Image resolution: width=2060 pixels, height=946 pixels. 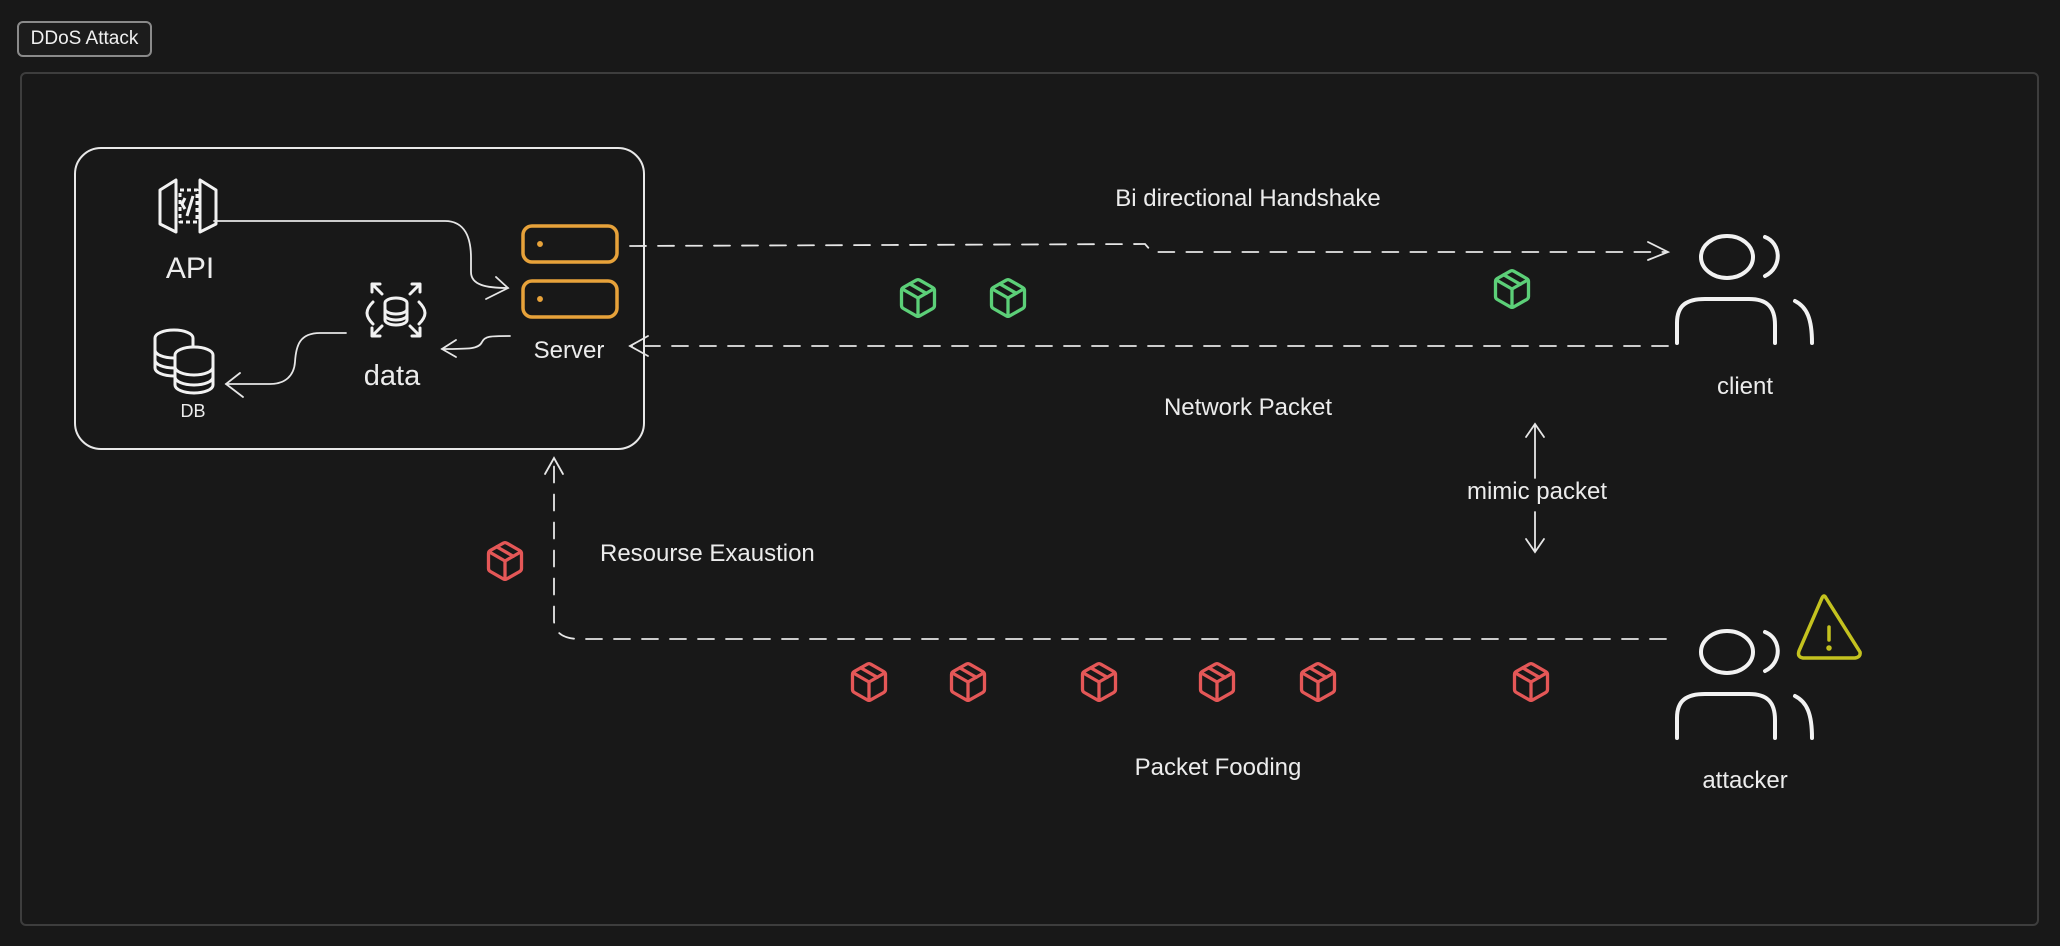 What do you see at coordinates (392, 376) in the screenshot?
I see `data-label: data` at bounding box center [392, 376].